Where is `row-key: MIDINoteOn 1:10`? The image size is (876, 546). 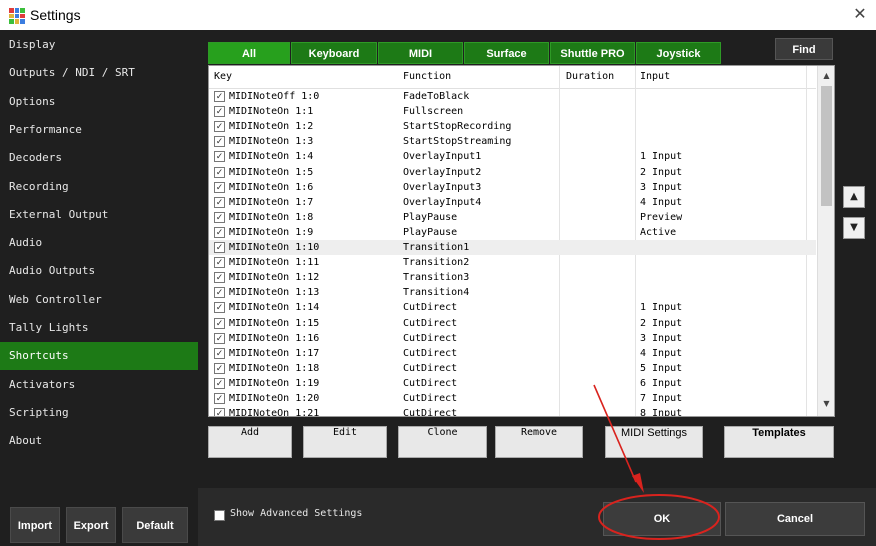 row-key: MIDINoteOn 1:10 is located at coordinates (274, 247).